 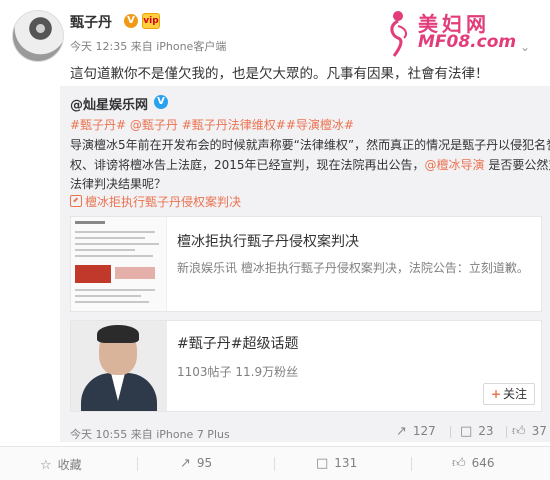 What do you see at coordinates (477, 431) in the screenshot?
I see `repost-comment-stat: □ 23` at bounding box center [477, 431].